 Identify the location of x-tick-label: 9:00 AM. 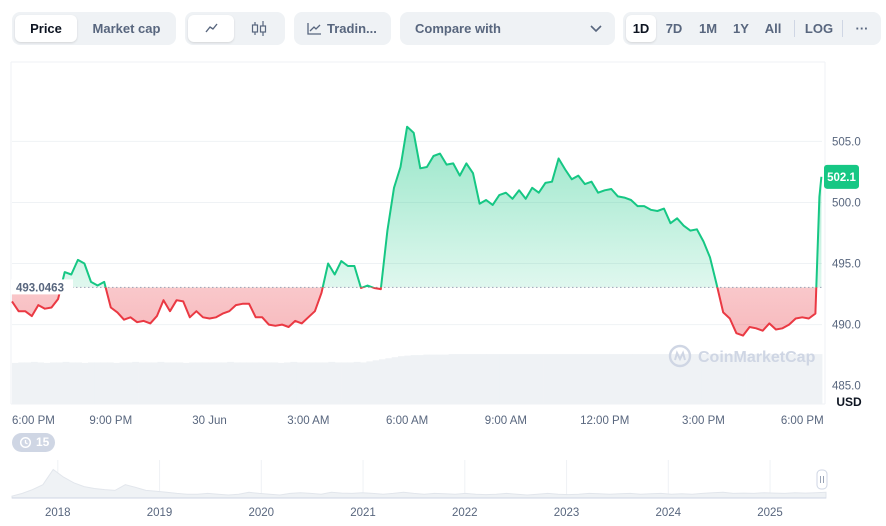
(506, 421).